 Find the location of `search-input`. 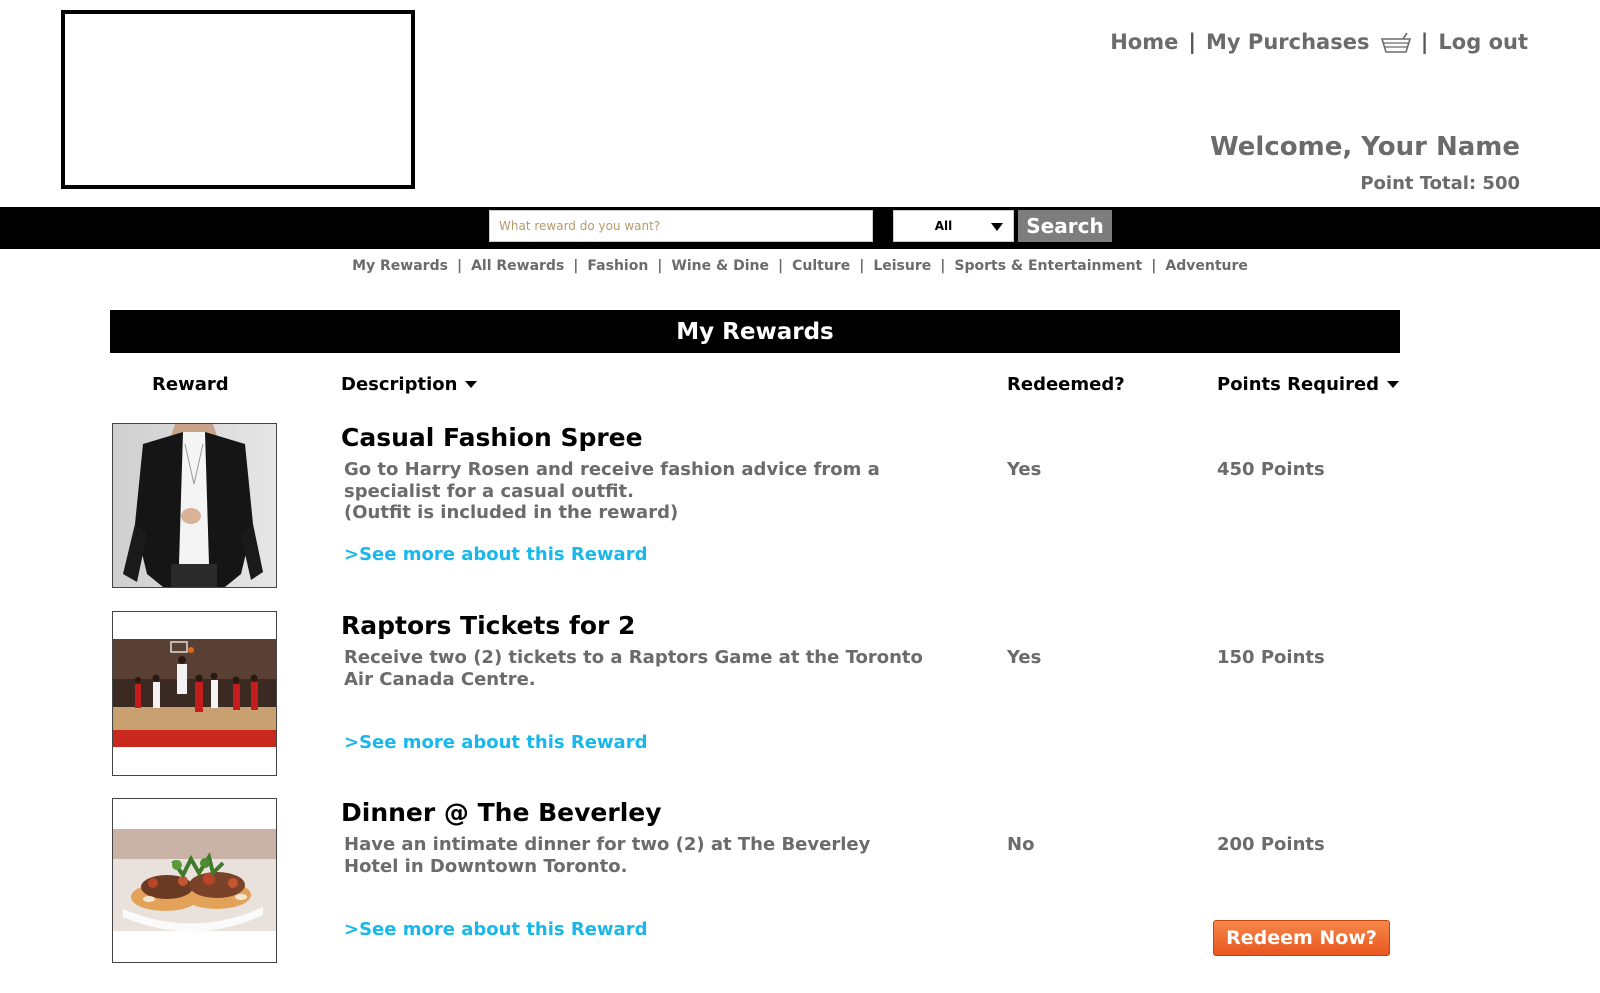

search-input is located at coordinates (681, 226).